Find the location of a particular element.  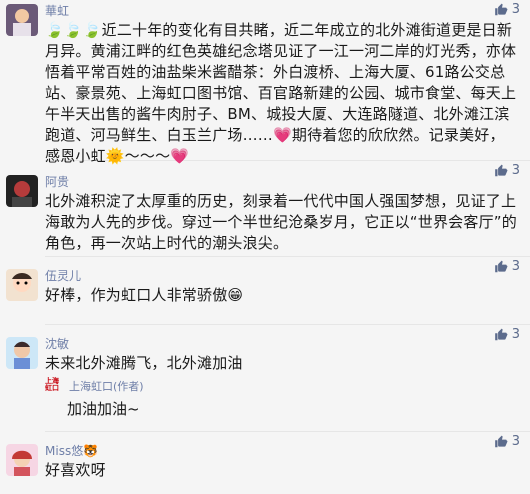

commenter-name: 阿贵 is located at coordinates (281, 182).